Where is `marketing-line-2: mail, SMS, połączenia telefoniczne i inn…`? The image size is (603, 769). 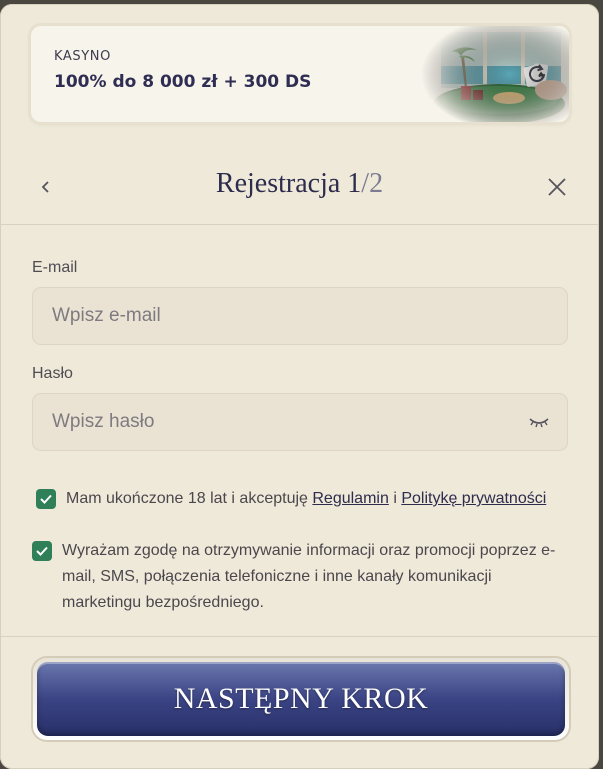
marketing-line-2: mail, SMS, połączenia telefoniczne i inn… is located at coordinates (277, 576).